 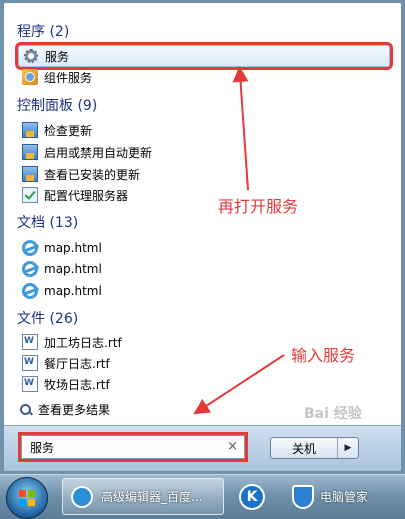 What do you see at coordinates (239, 384) in the screenshot?
I see `arrow-to-search-box` at bounding box center [239, 384].